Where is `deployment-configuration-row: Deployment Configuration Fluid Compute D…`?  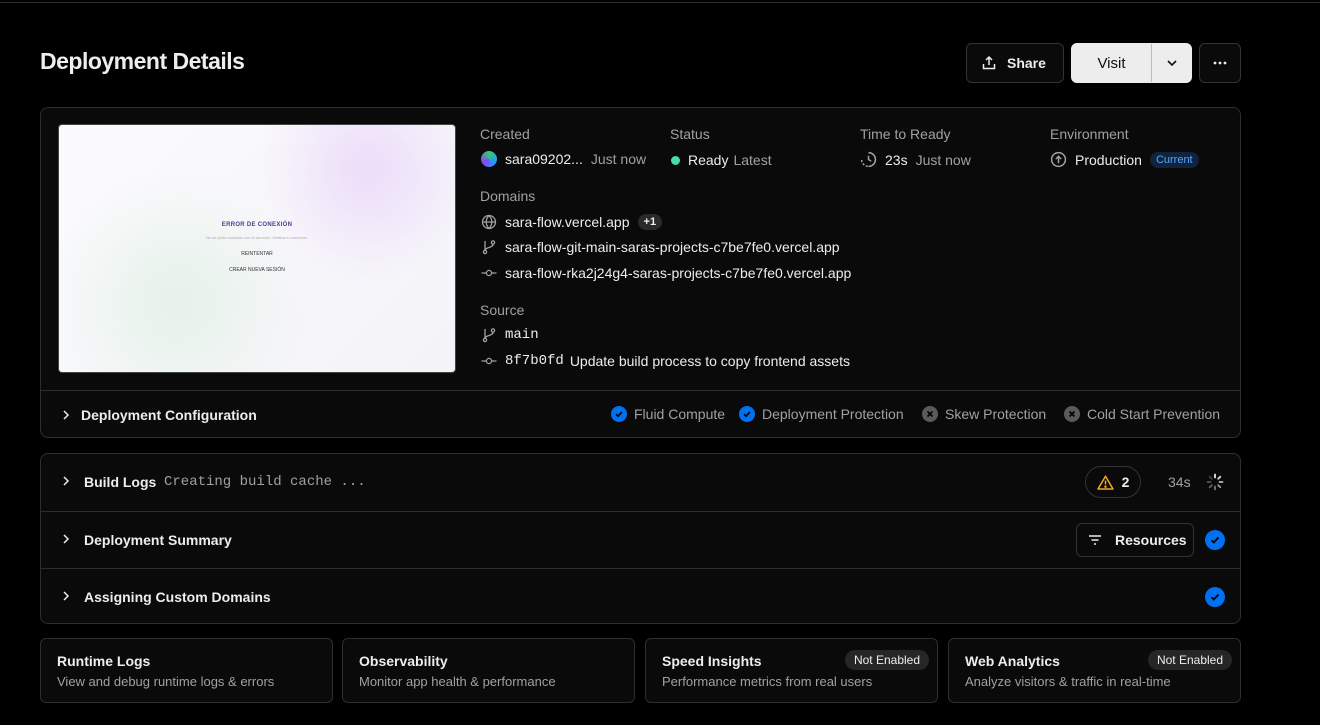
deployment-configuration-row: Deployment Configuration Fluid Compute D… is located at coordinates (640, 413).